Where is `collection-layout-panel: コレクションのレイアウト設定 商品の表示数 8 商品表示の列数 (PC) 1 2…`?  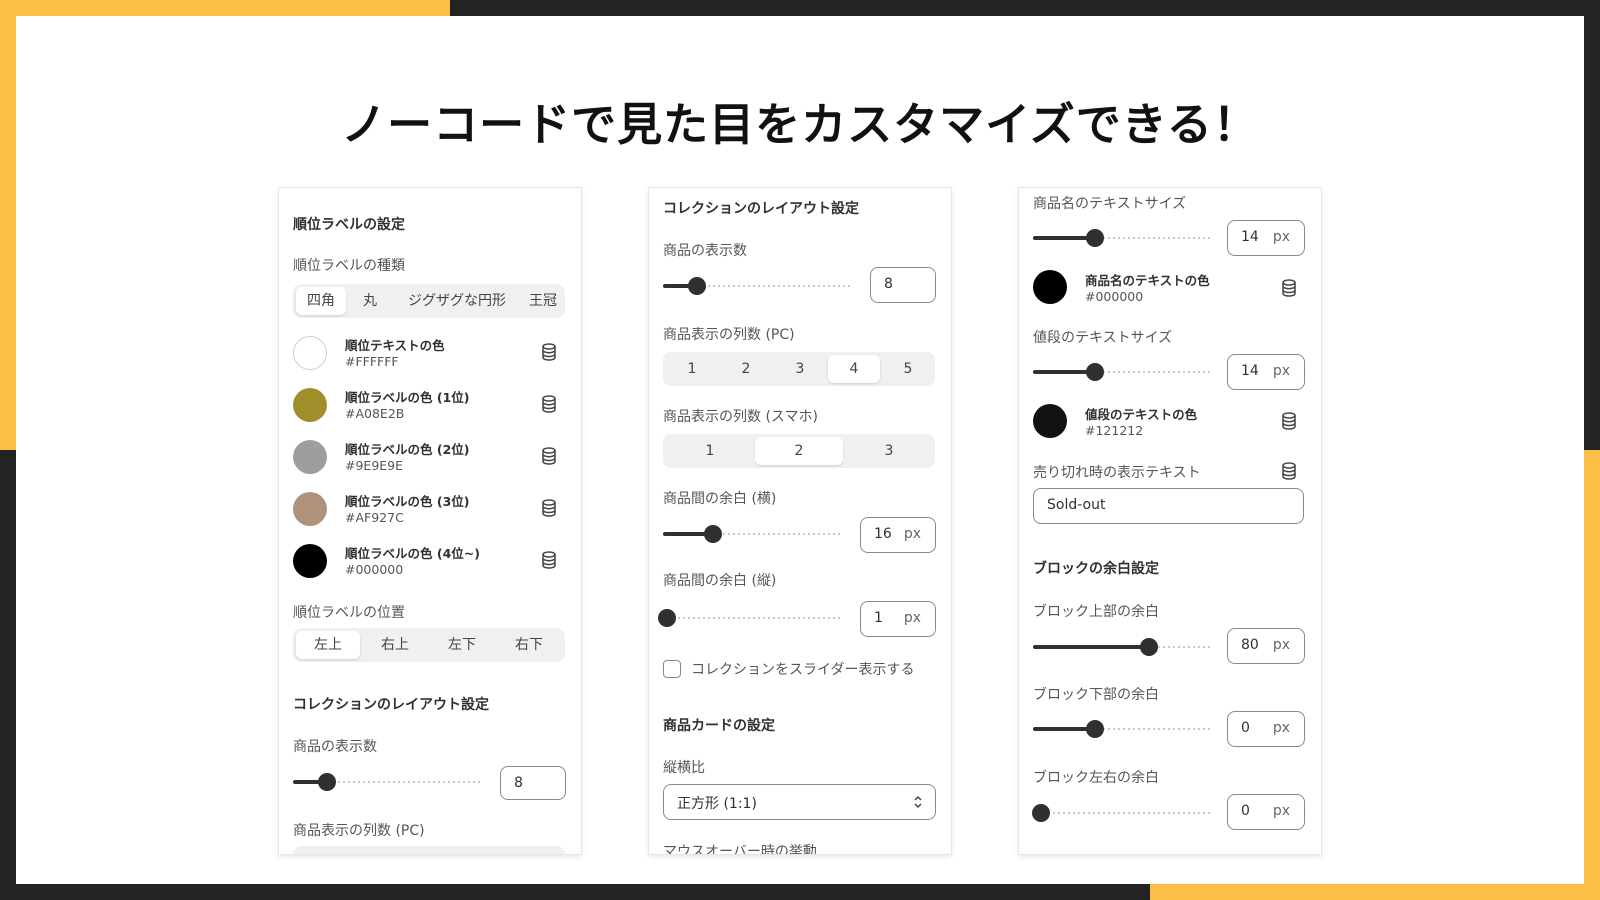 collection-layout-panel: コレクションのレイアウト設定 商品の表示数 8 商品表示の列数 (PC) 1 2… is located at coordinates (800, 521).